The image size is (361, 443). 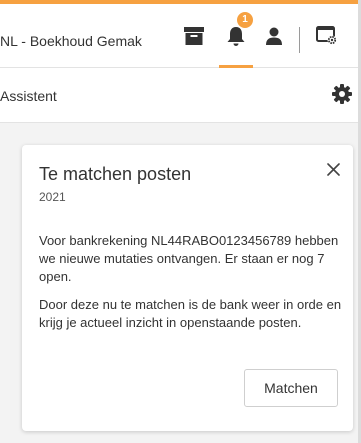 What do you see at coordinates (179, 95) in the screenshot?
I see `assistant-header: Assistent` at bounding box center [179, 95].